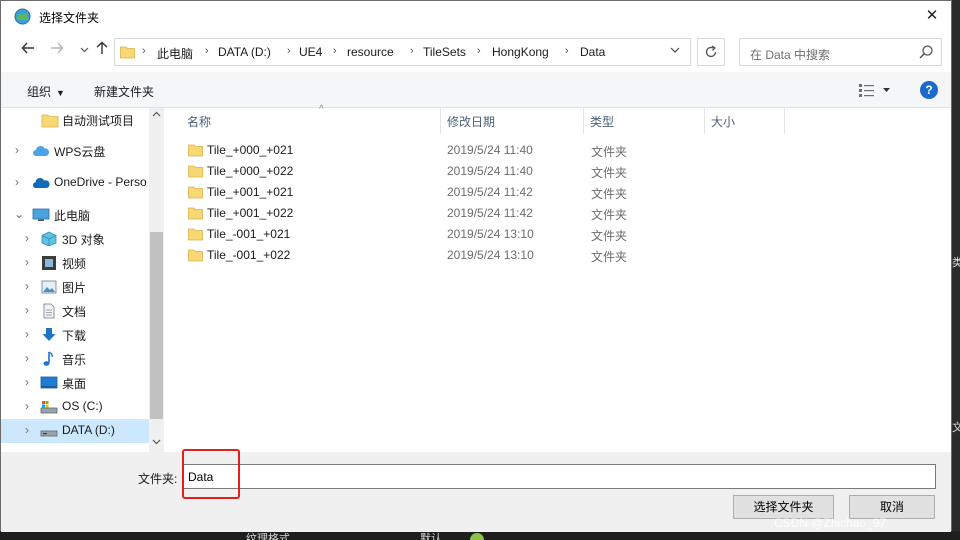 The image size is (960, 540). What do you see at coordinates (592, 52) in the screenshot?
I see `breadcrumb-data: Data` at bounding box center [592, 52].